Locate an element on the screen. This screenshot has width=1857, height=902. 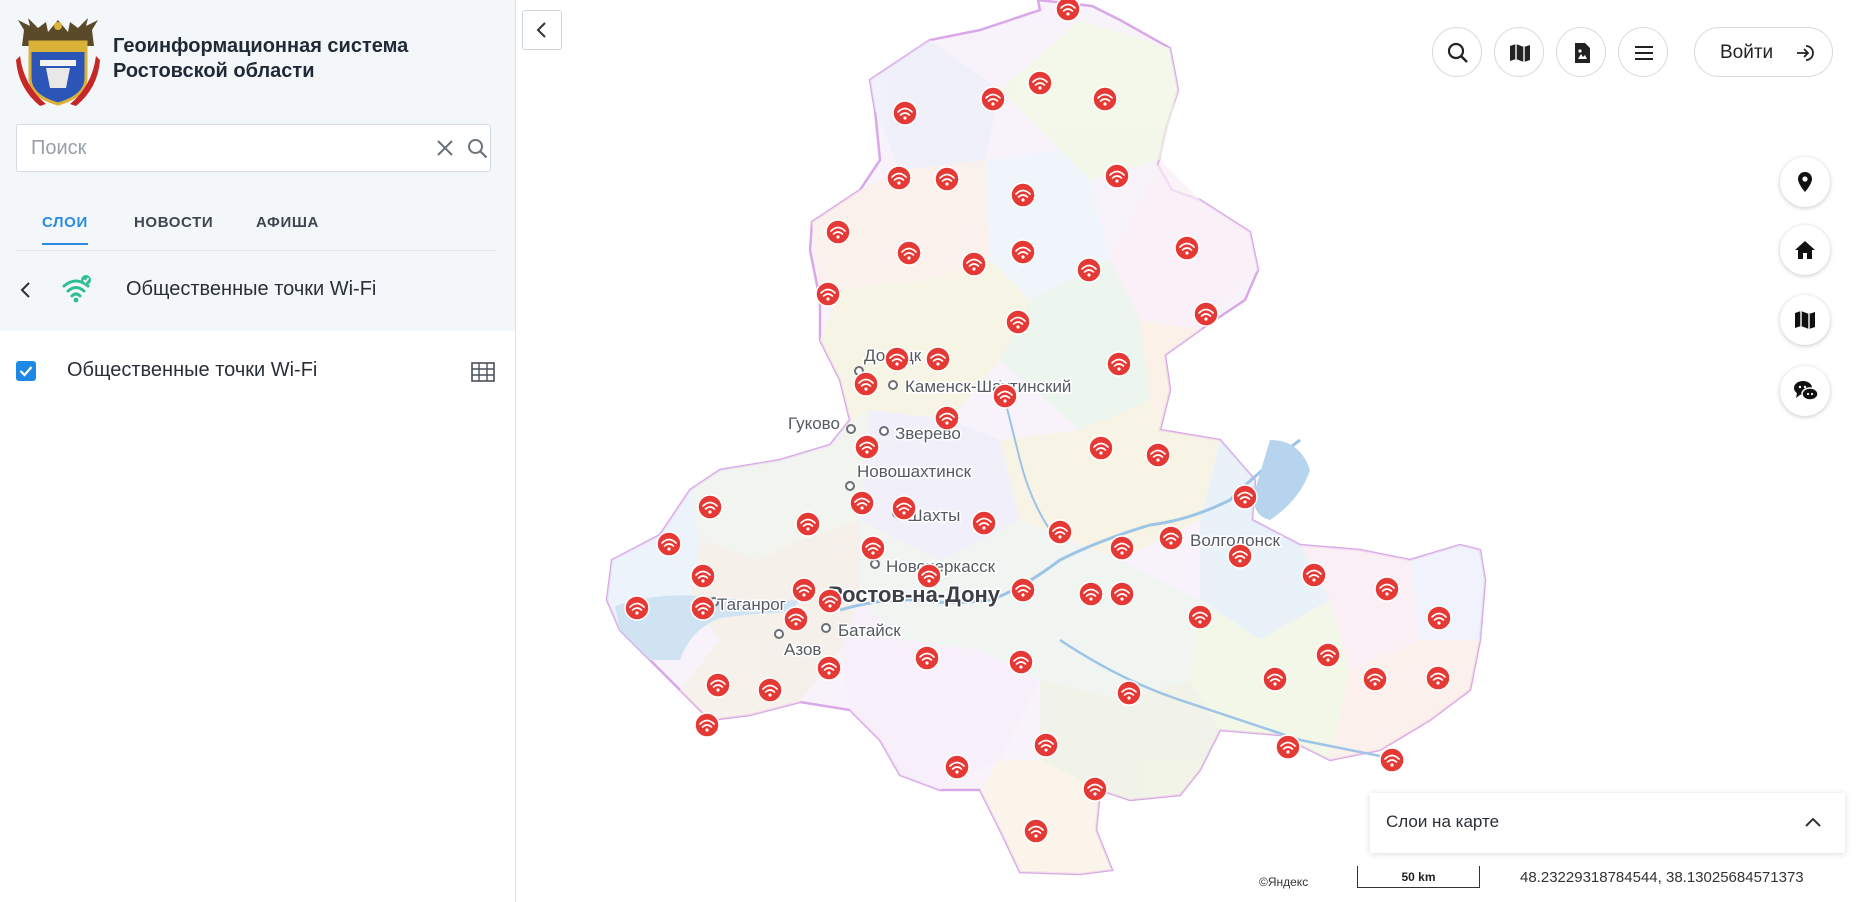
chat-button is located at coordinates (1805, 391).